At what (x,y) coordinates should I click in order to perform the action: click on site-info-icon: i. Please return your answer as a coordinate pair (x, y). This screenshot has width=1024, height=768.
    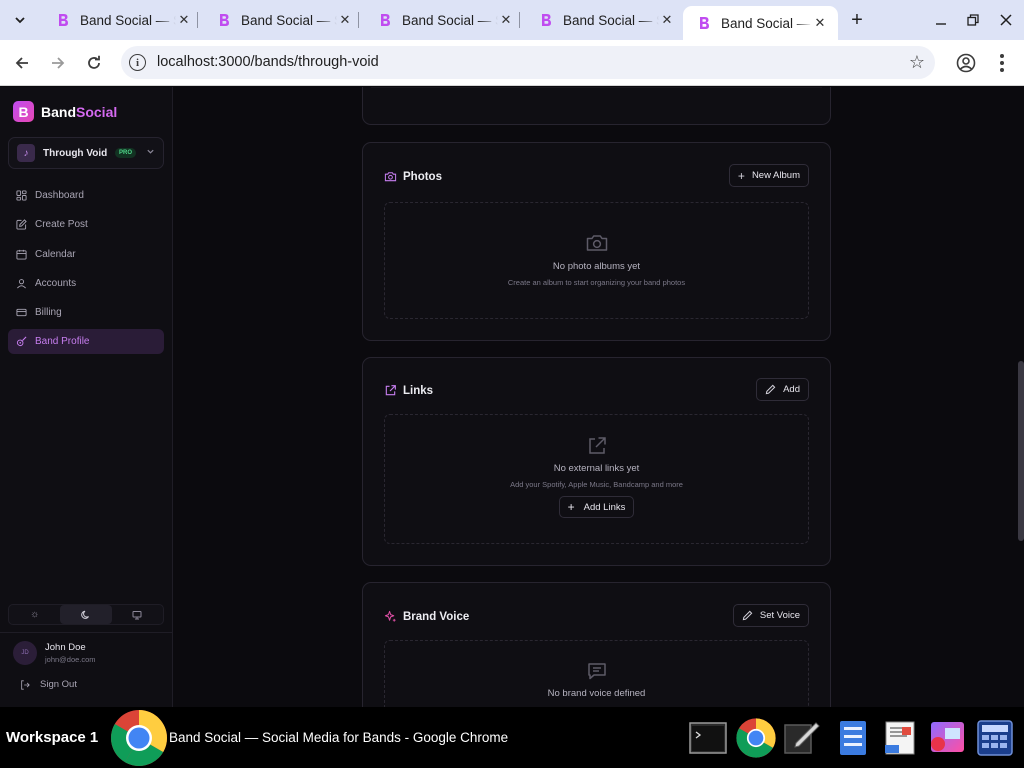
    Looking at the image, I should click on (137, 62).